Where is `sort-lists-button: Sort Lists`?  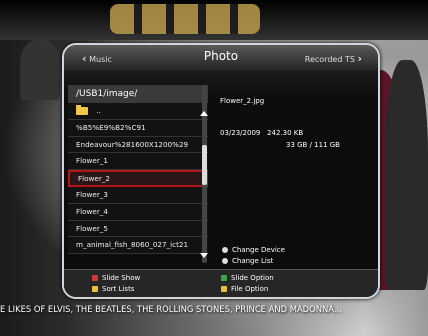
sort-lists-button: Sort Lists is located at coordinates (113, 289).